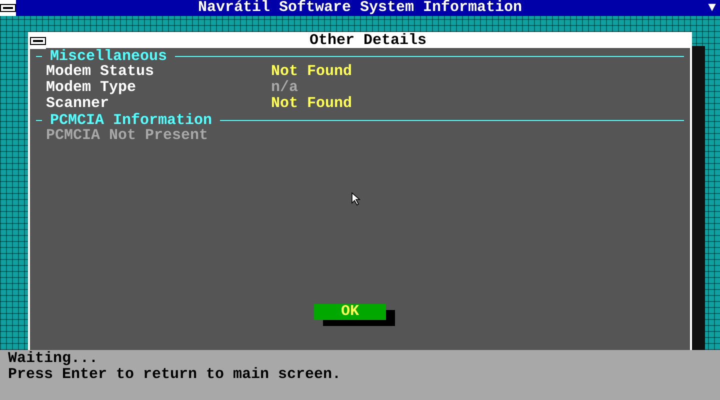  I want to click on status-text: Press Enter to return to main screen., so click(175, 375).